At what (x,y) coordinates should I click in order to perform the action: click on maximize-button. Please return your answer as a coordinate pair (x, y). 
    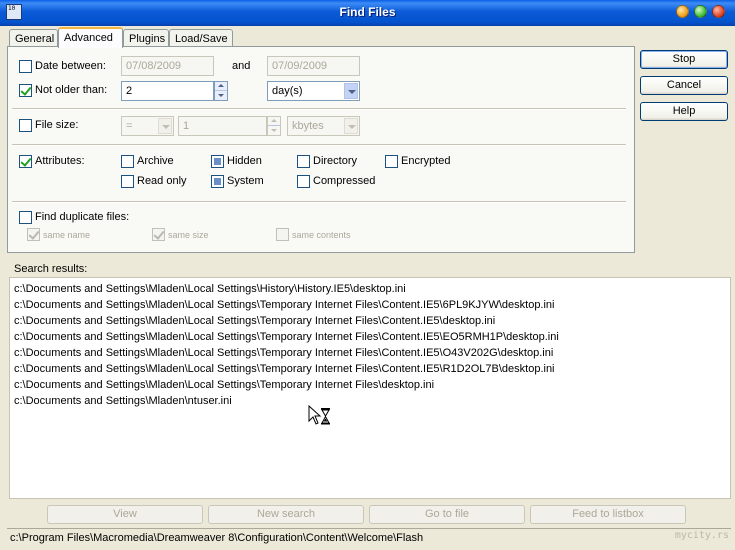
    Looking at the image, I should click on (700, 11).